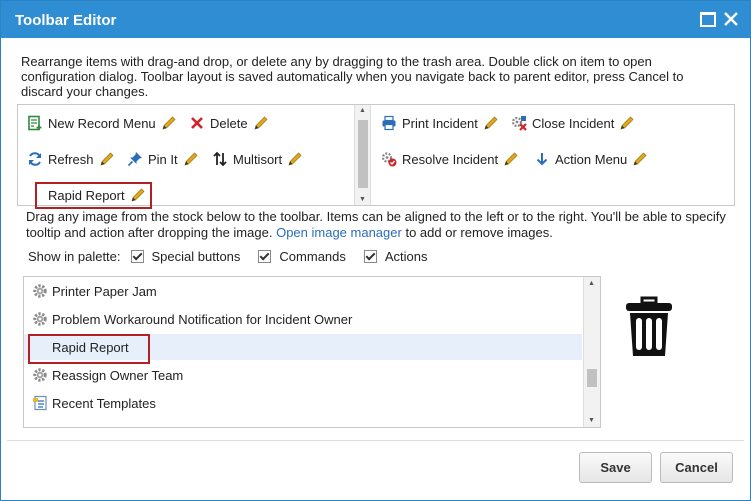 Image resolution: width=751 pixels, height=501 pixels. What do you see at coordinates (197, 123) in the screenshot?
I see `delete-x-icon` at bounding box center [197, 123].